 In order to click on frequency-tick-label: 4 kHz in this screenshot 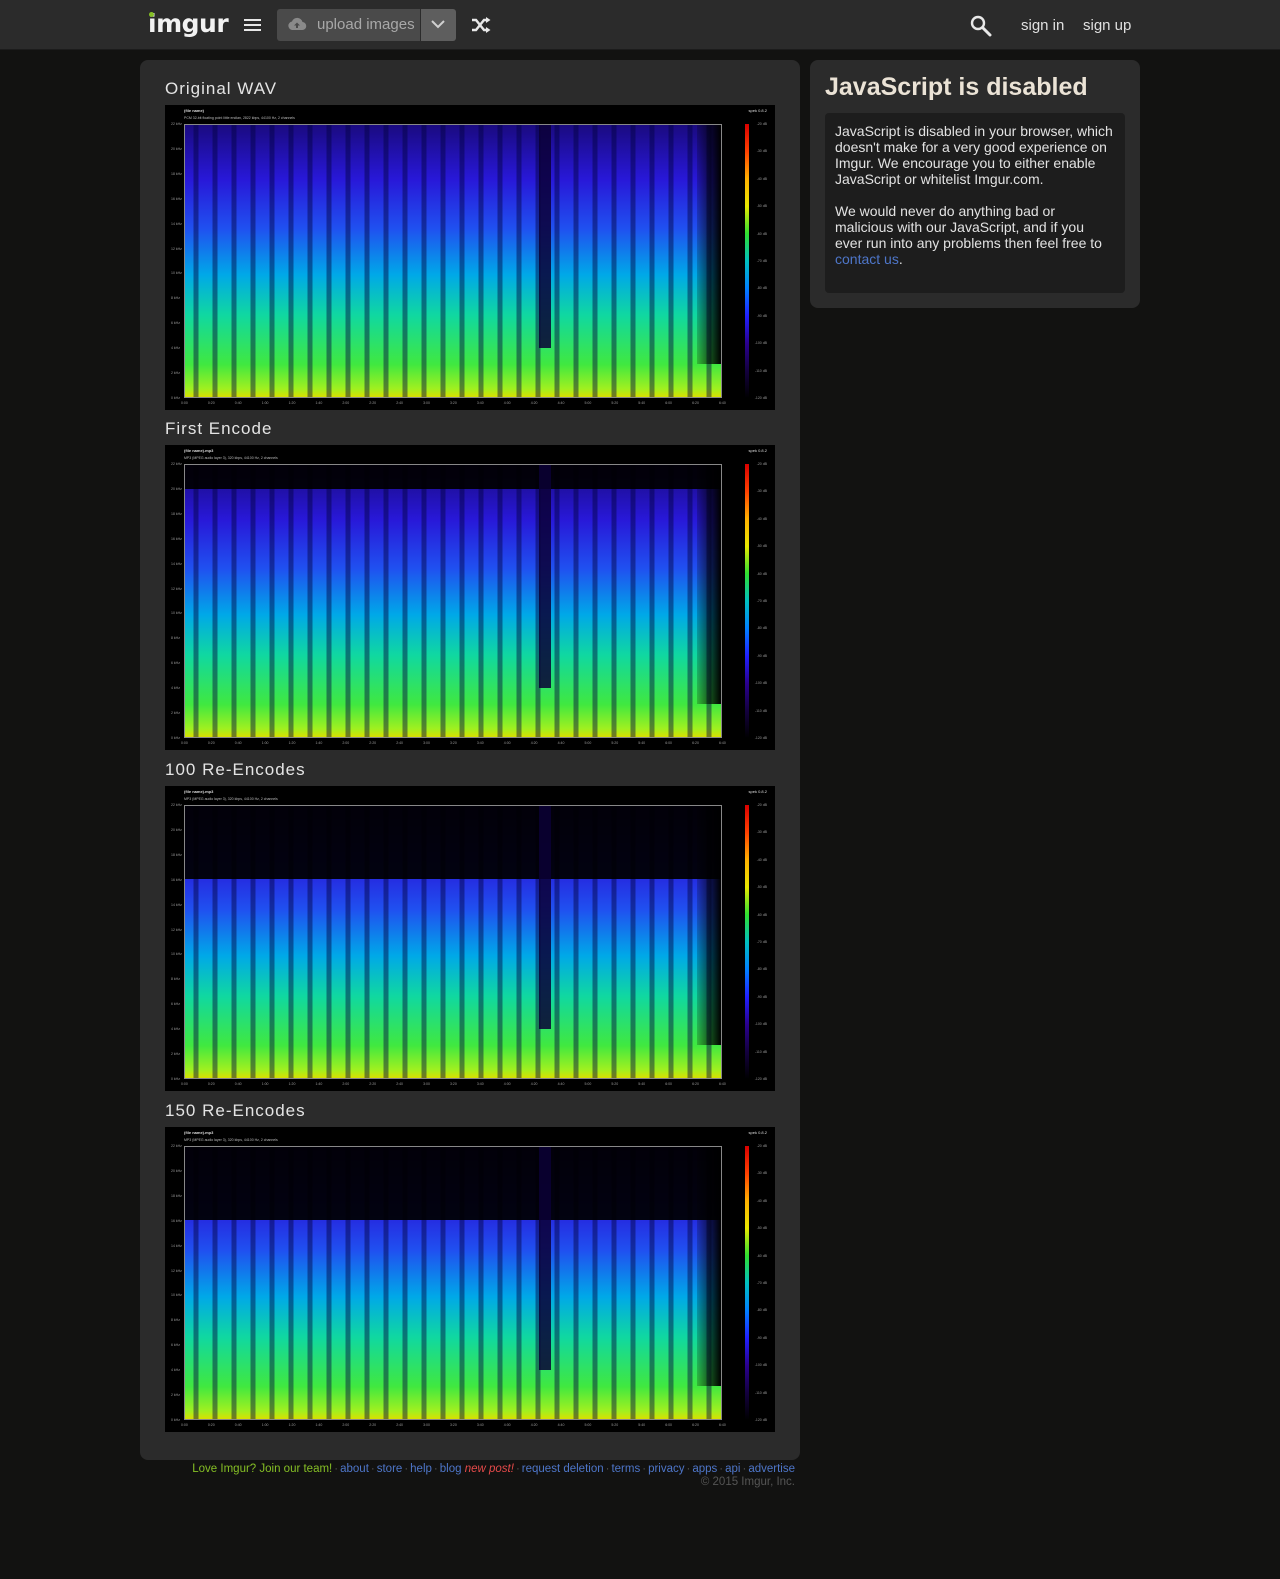, I will do `click(175, 1370)`.